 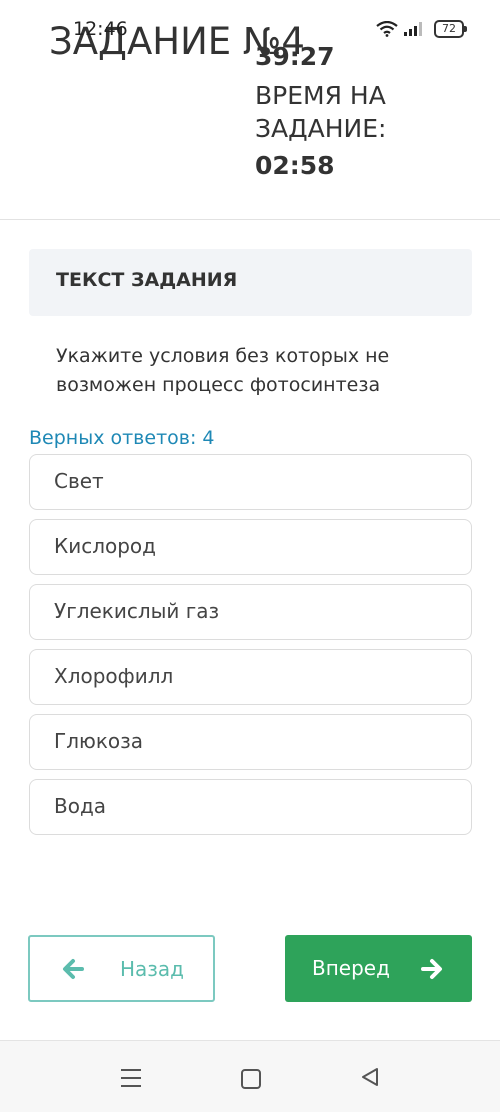 I want to click on system-nav-bar, so click(x=250, y=1076).